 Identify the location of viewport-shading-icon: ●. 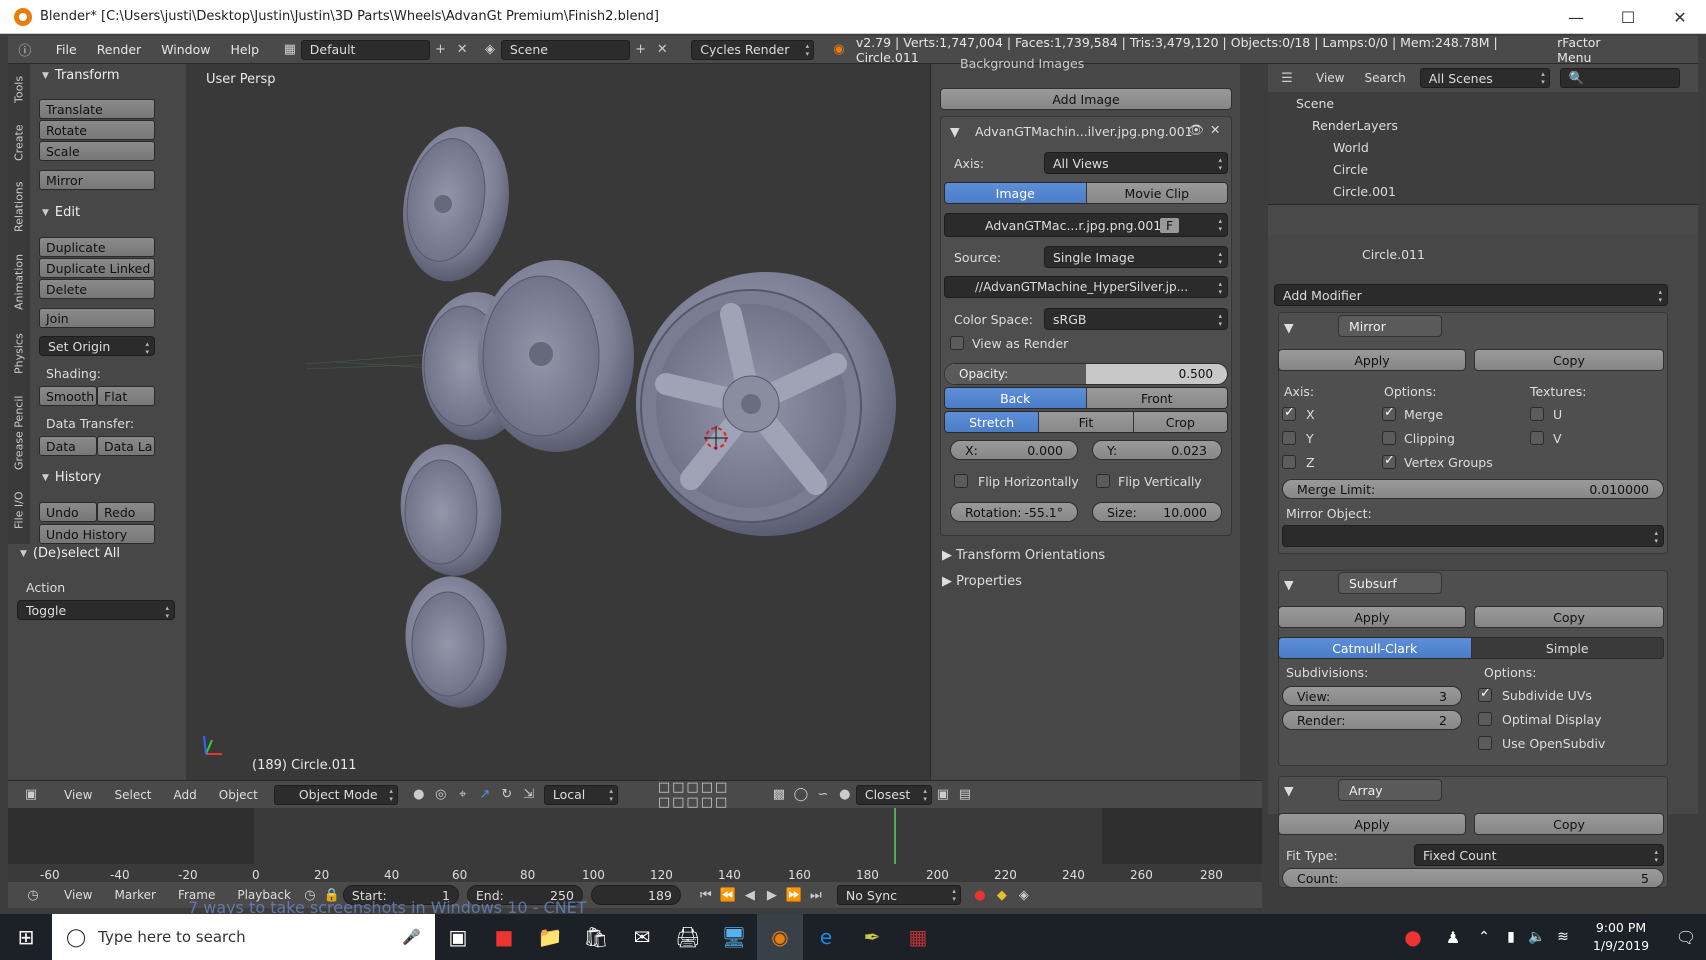
(419, 795).